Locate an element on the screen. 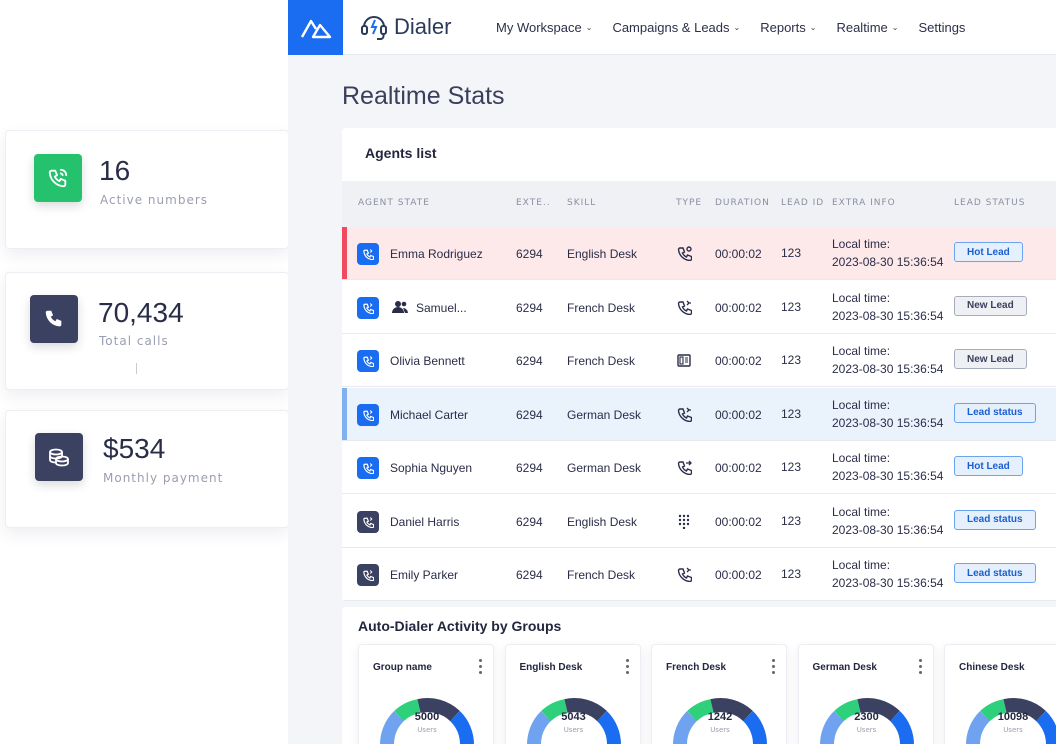  group-icon is located at coordinates (400, 308).